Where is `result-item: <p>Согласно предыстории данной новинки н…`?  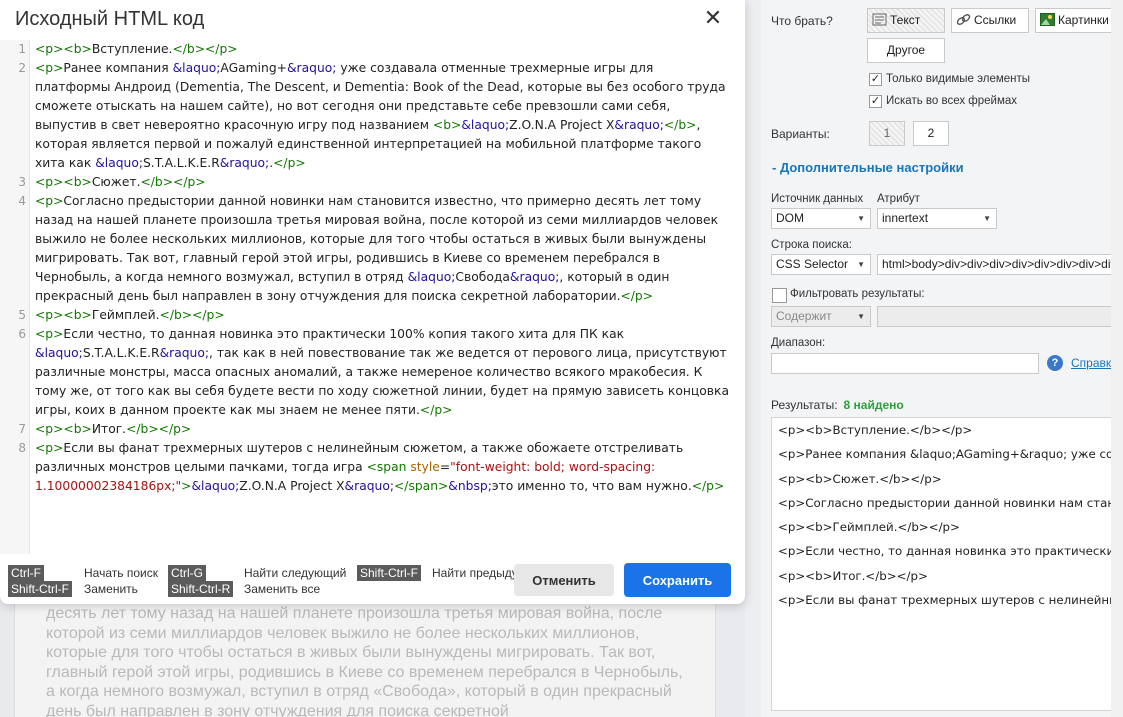 result-item: <p>Согласно предыстории данной новинки н… is located at coordinates (944, 503).